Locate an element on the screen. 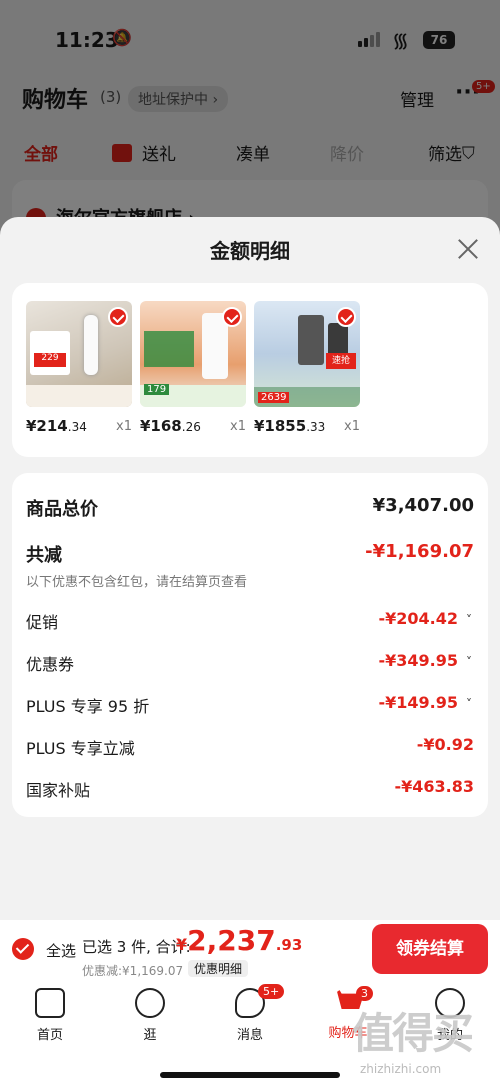 This screenshot has height=1087, width=500. select-all-label: 全选 is located at coordinates (61, 950).